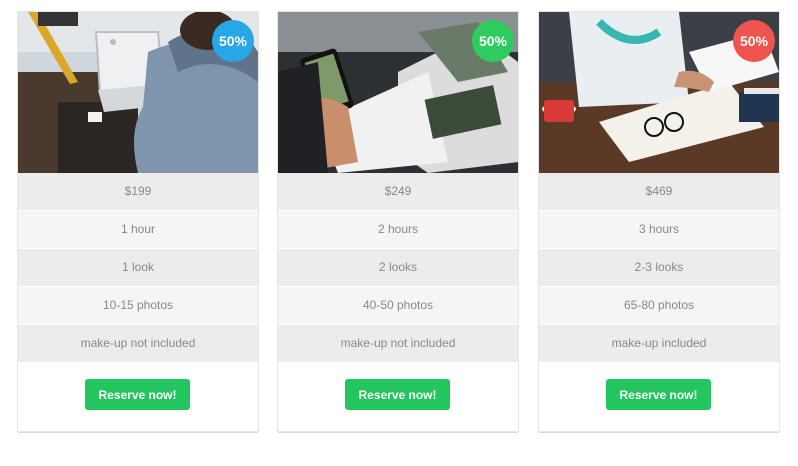 The width and height of the screenshot is (798, 466). What do you see at coordinates (659, 306) in the screenshot?
I see `photos-row: 65-80 photos` at bounding box center [659, 306].